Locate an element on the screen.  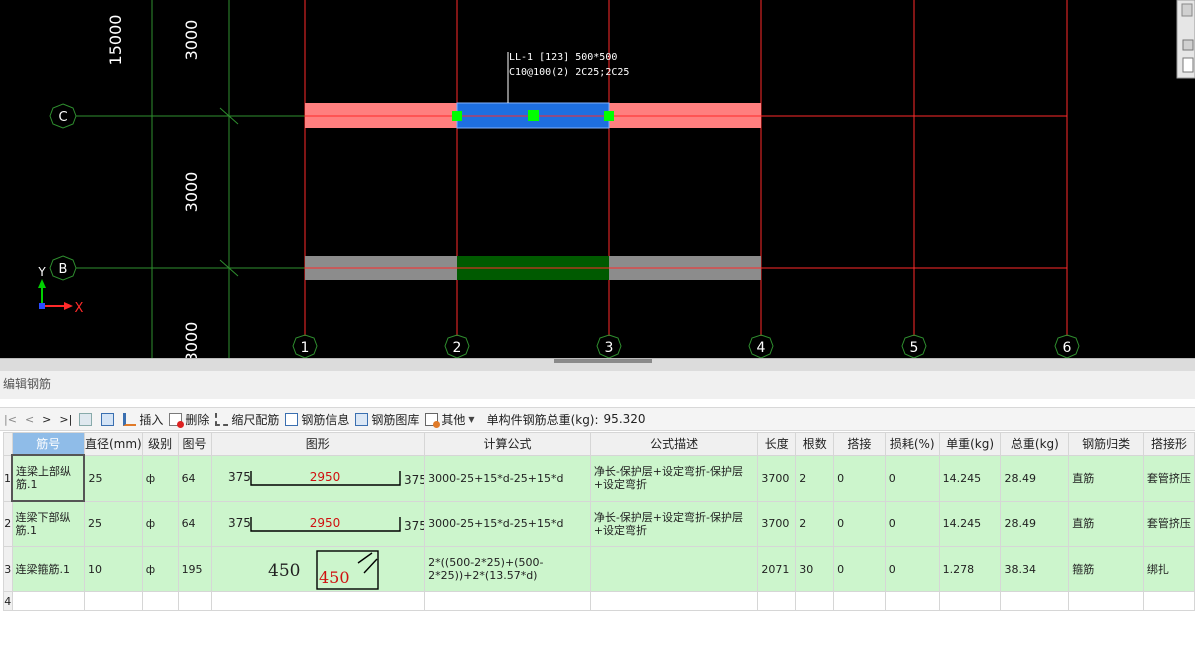
rebar-info-button: 钢筋信息 is located at coordinates (317, 419).